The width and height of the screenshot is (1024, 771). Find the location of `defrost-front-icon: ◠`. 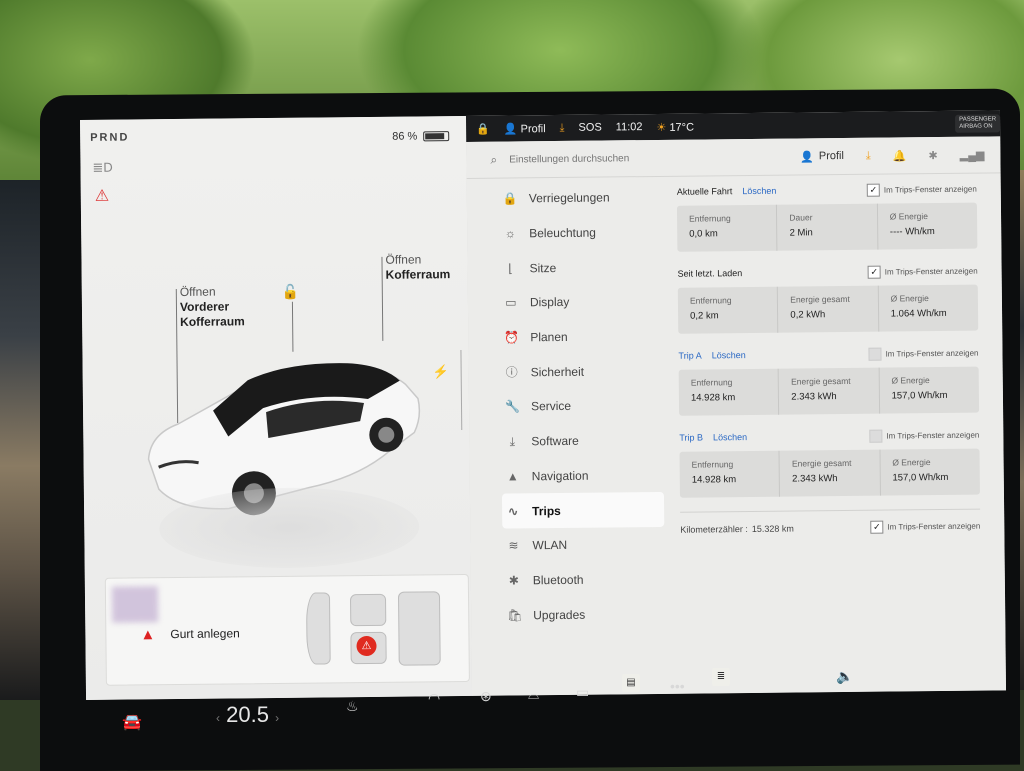

defrost-front-icon: ◠ is located at coordinates (434, 698).